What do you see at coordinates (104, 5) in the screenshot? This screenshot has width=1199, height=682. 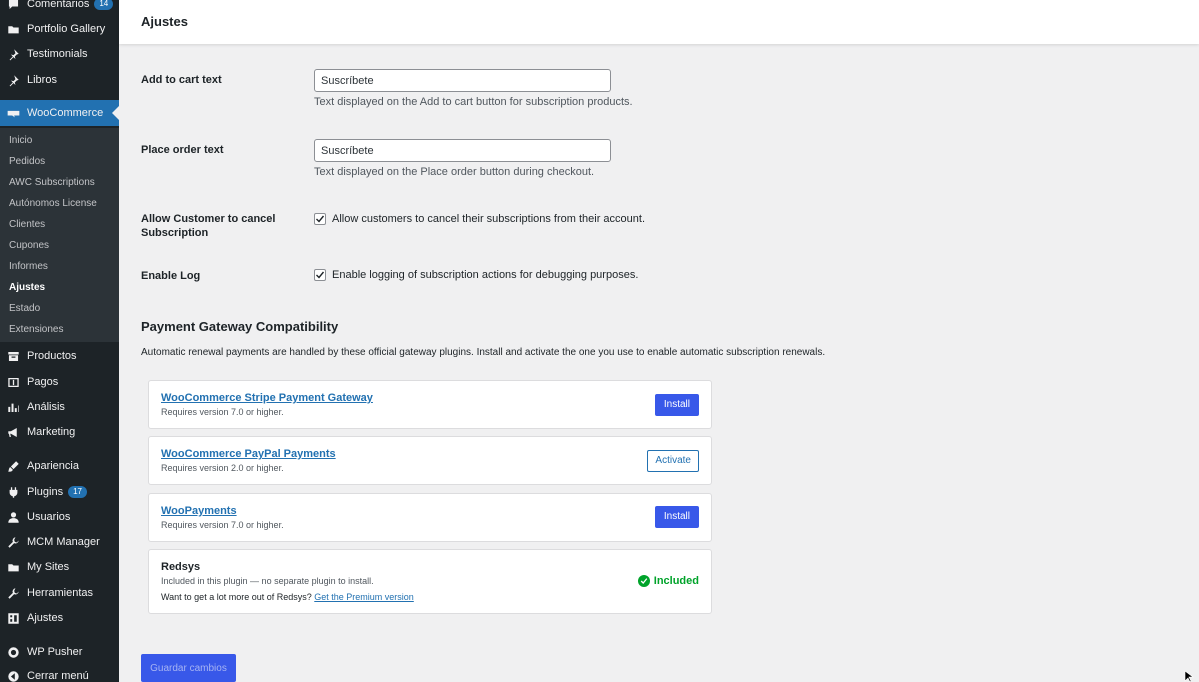 I see `comment-count-badge: 14` at bounding box center [104, 5].